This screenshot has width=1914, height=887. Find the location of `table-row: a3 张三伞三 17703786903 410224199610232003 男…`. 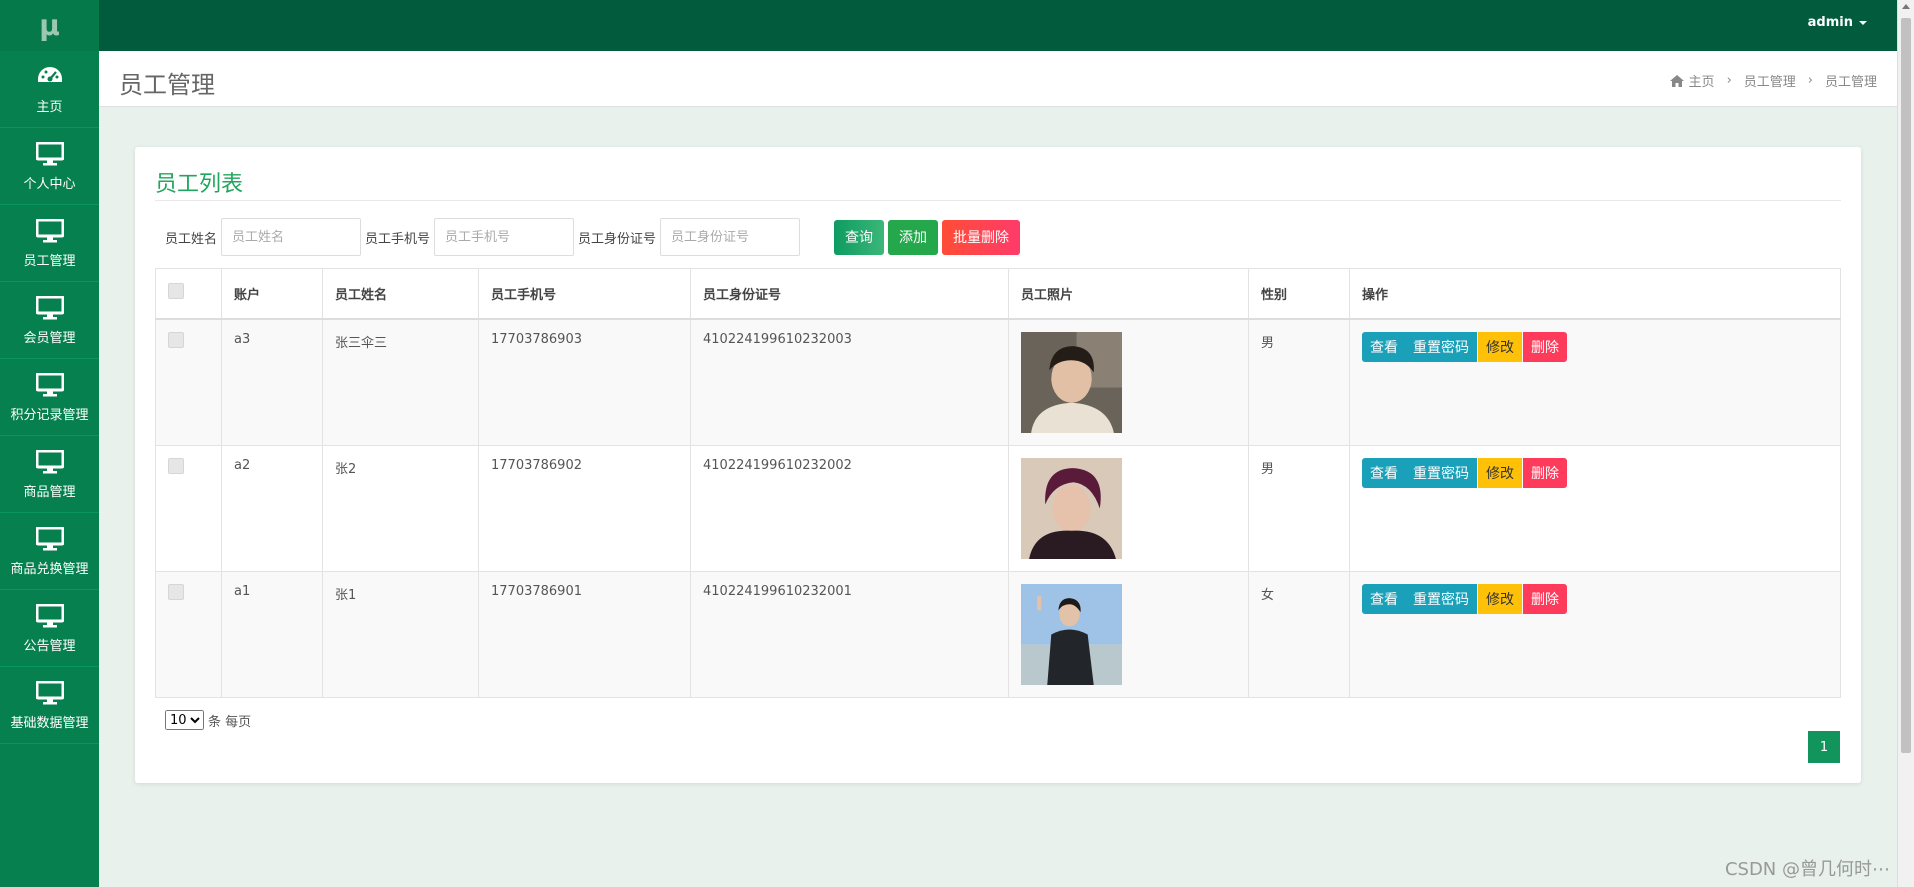

table-row: a3 张三伞三 17703786903 410224199610232003 男… is located at coordinates (998, 382).